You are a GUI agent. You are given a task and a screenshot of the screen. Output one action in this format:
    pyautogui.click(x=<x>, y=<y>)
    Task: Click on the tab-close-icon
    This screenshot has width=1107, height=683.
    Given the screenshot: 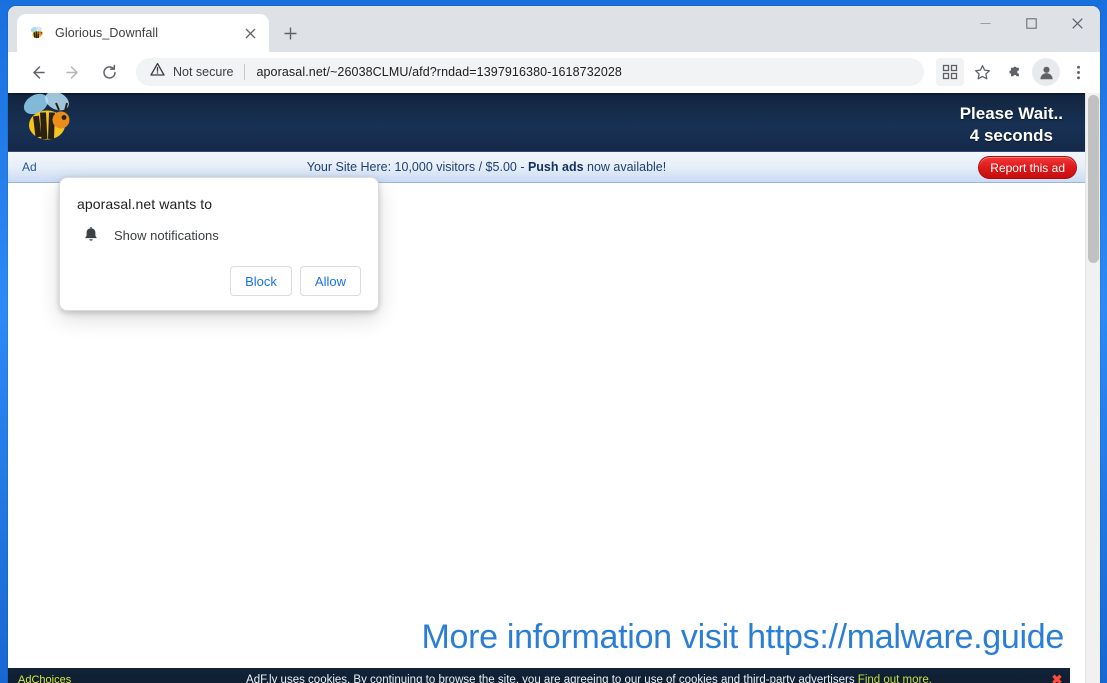 What is the action you would take?
    pyautogui.click(x=250, y=33)
    